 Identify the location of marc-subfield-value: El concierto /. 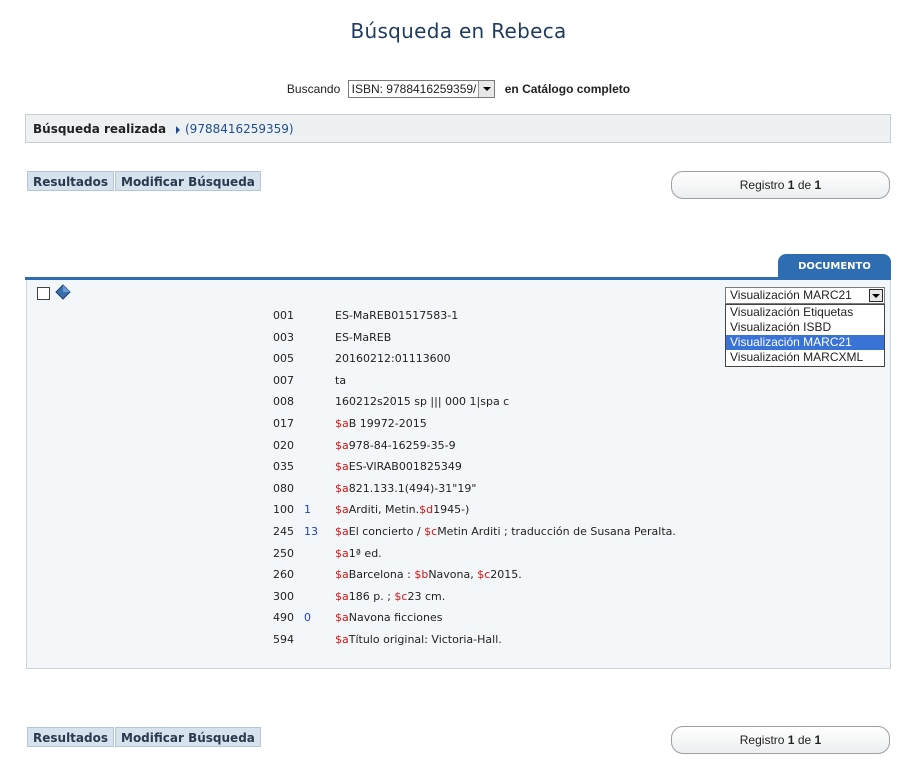
(386, 531).